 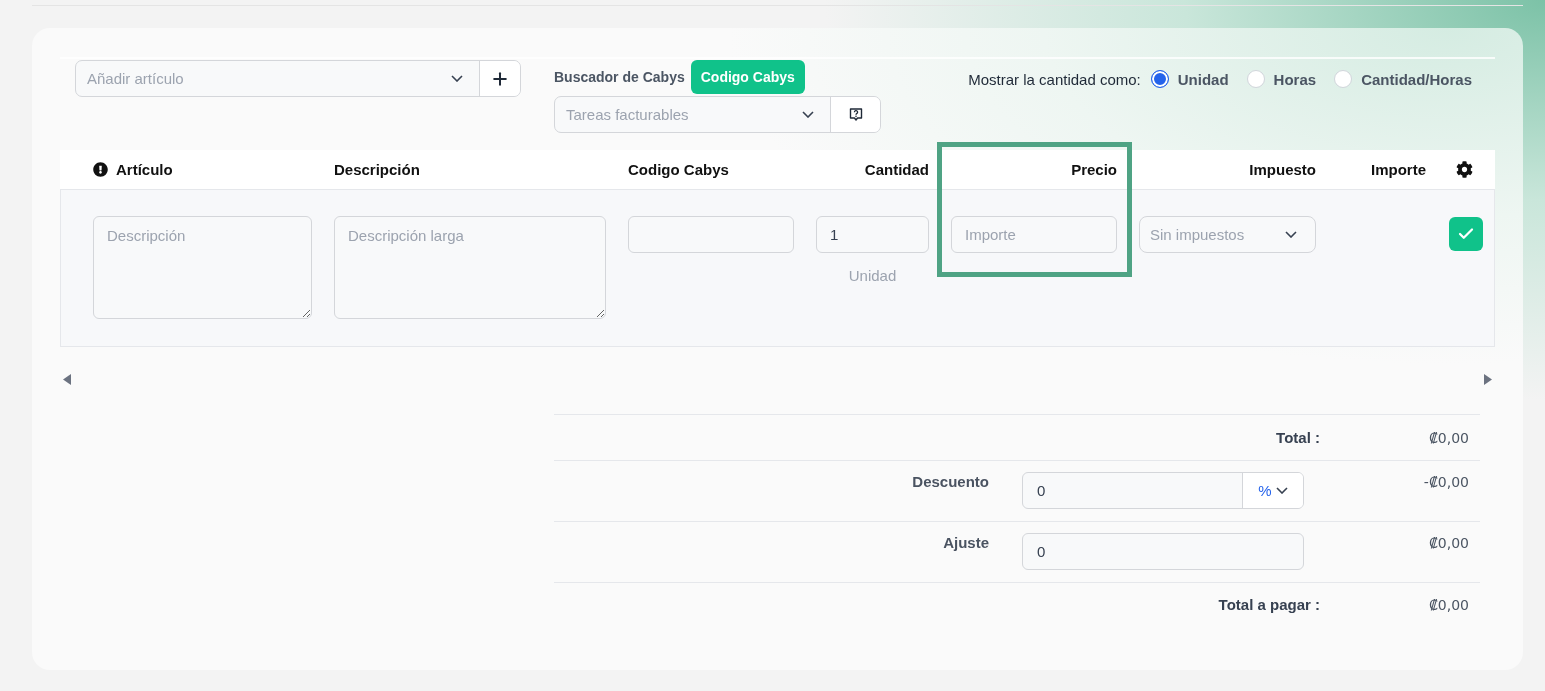 What do you see at coordinates (1094, 169) in the screenshot?
I see `column-header: Precio` at bounding box center [1094, 169].